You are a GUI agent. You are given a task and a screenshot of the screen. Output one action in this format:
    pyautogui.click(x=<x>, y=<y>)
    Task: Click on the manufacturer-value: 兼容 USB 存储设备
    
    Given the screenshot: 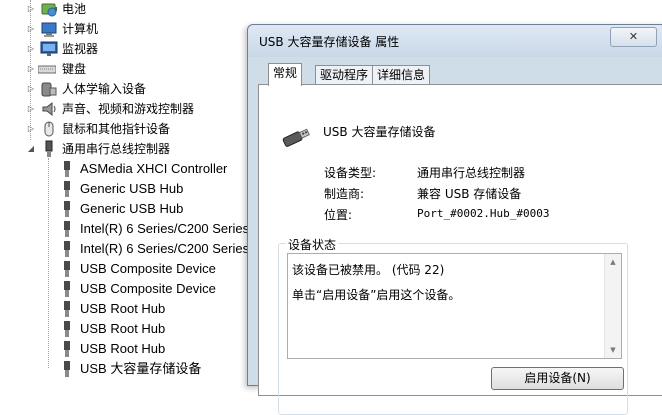 What is the action you would take?
    pyautogui.click(x=469, y=194)
    